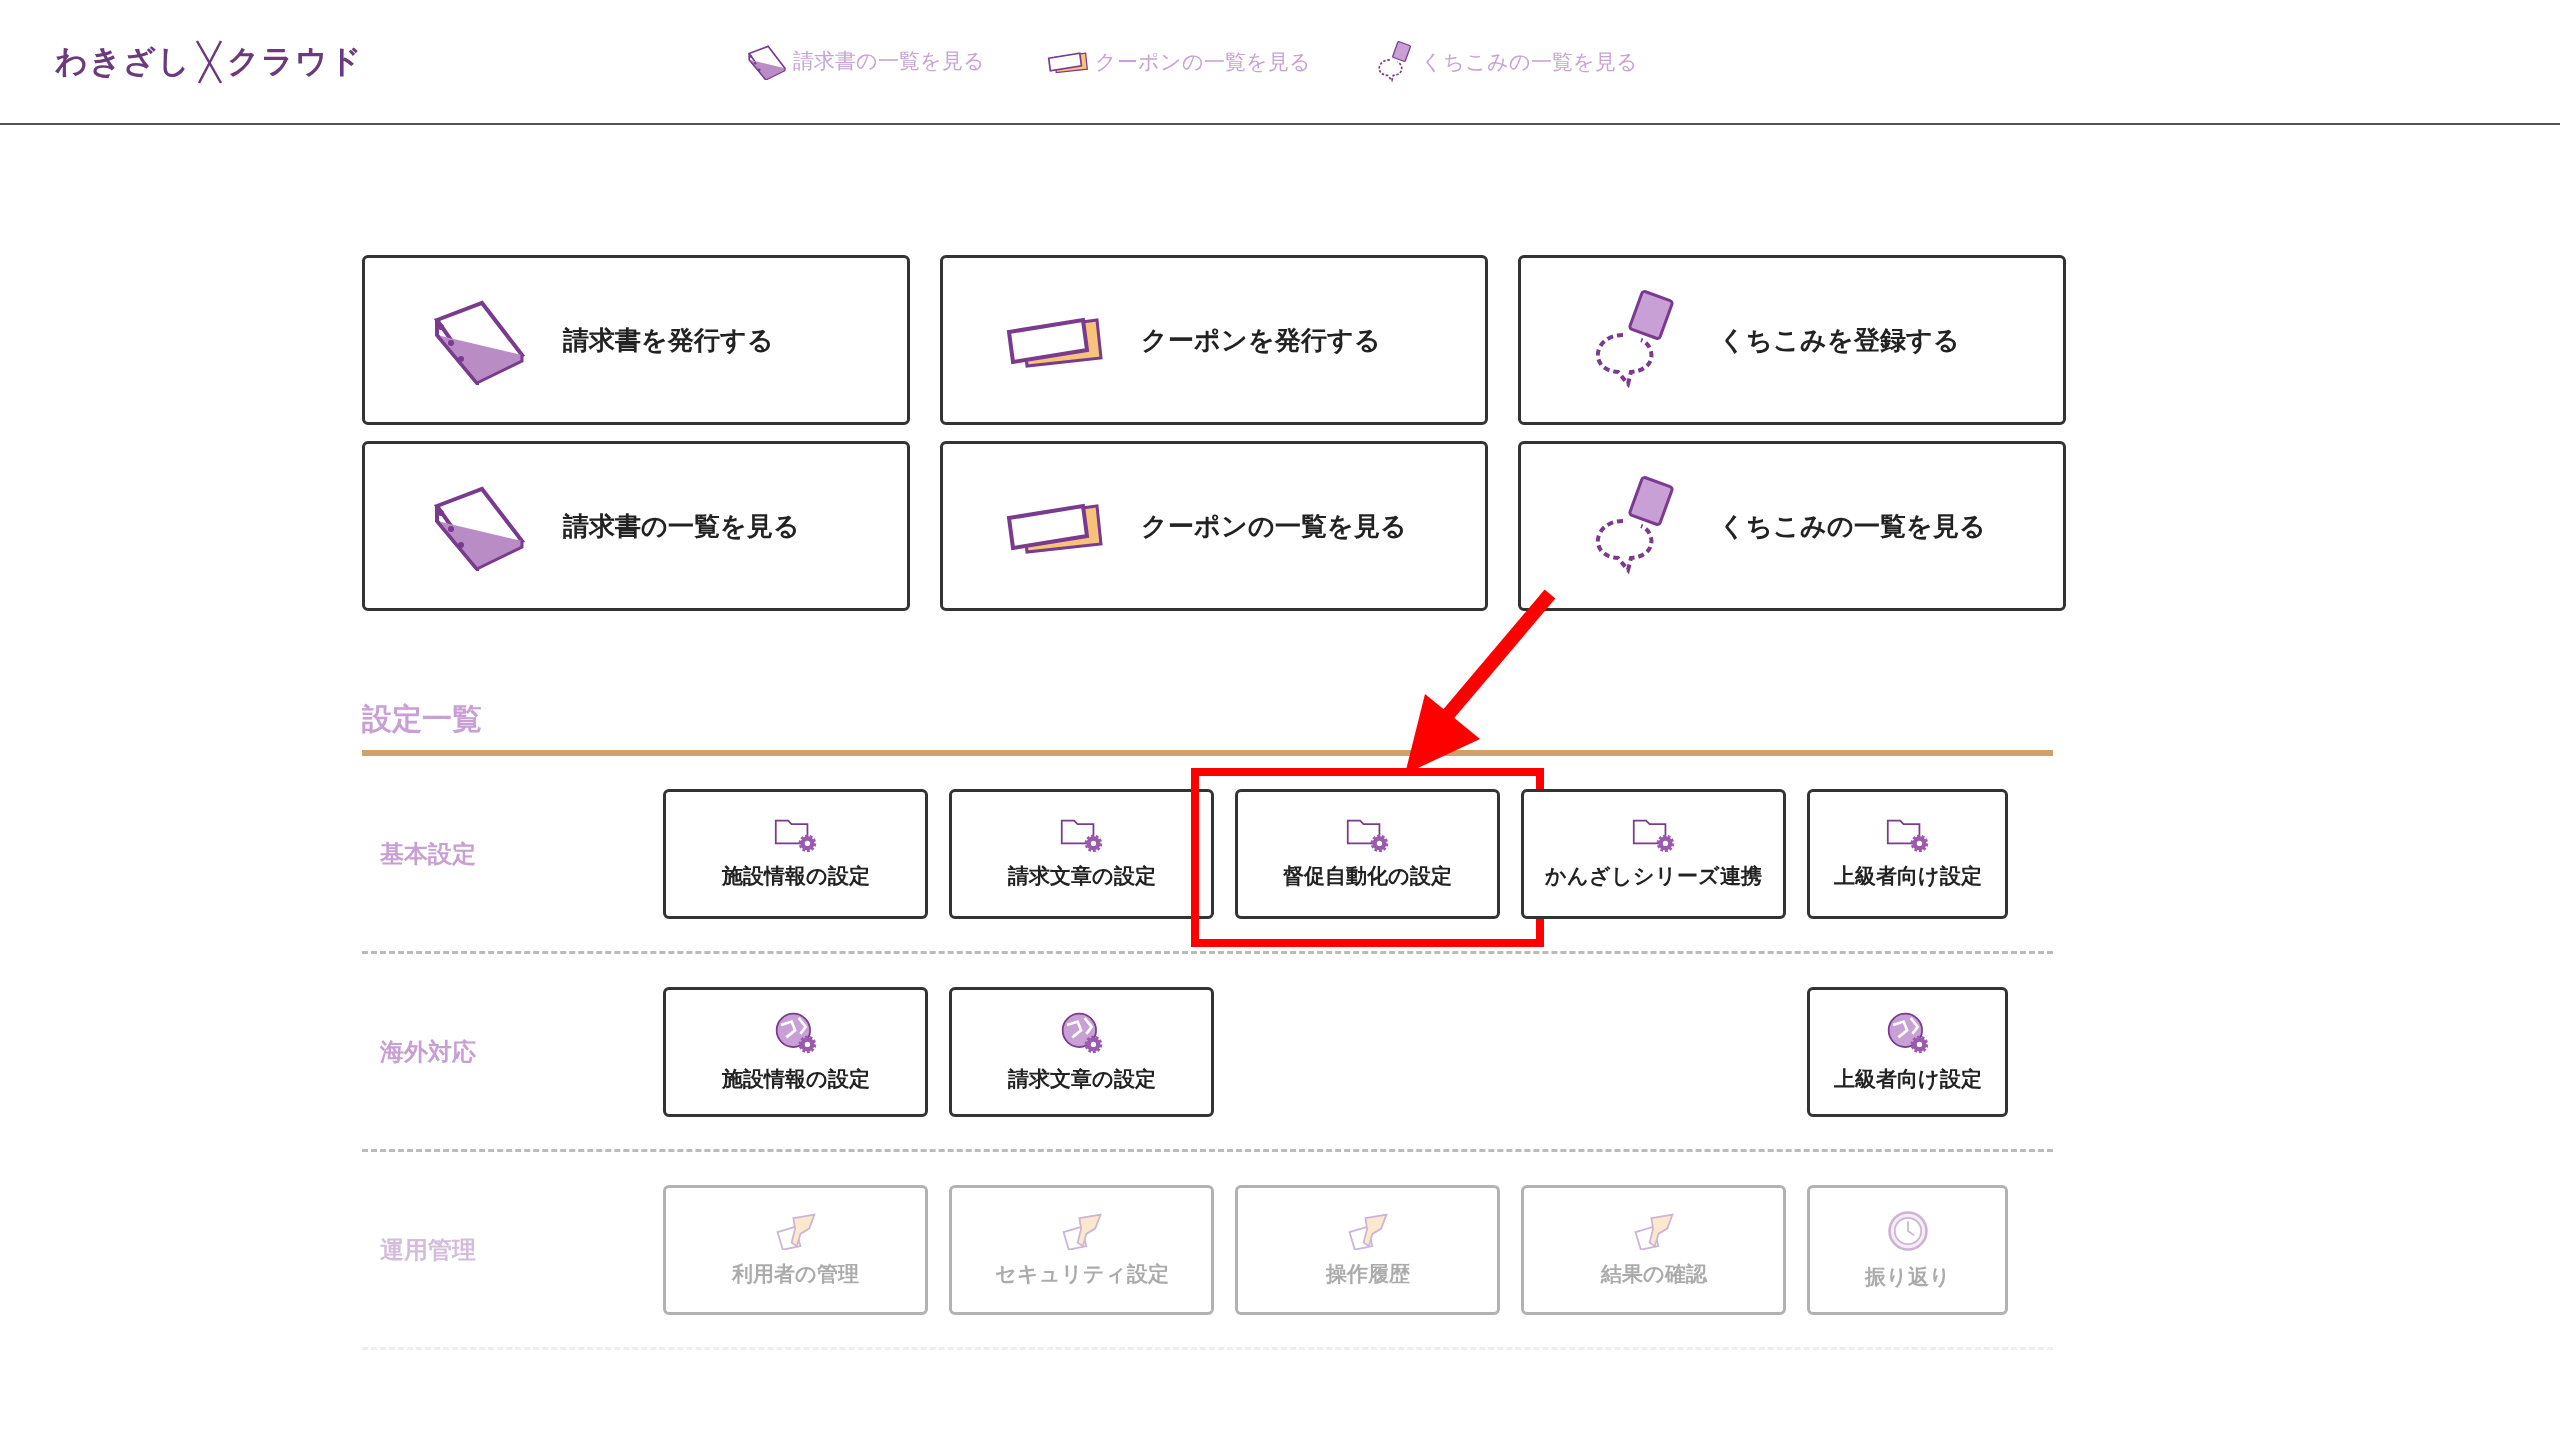 The image size is (2560, 1440). I want to click on action-card: くちこみを登録する, so click(1792, 340).